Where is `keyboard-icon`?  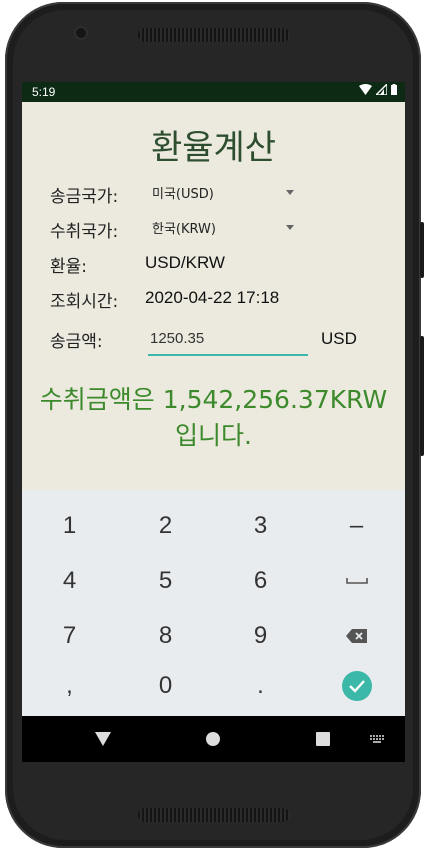
keyboard-icon is located at coordinates (377, 739).